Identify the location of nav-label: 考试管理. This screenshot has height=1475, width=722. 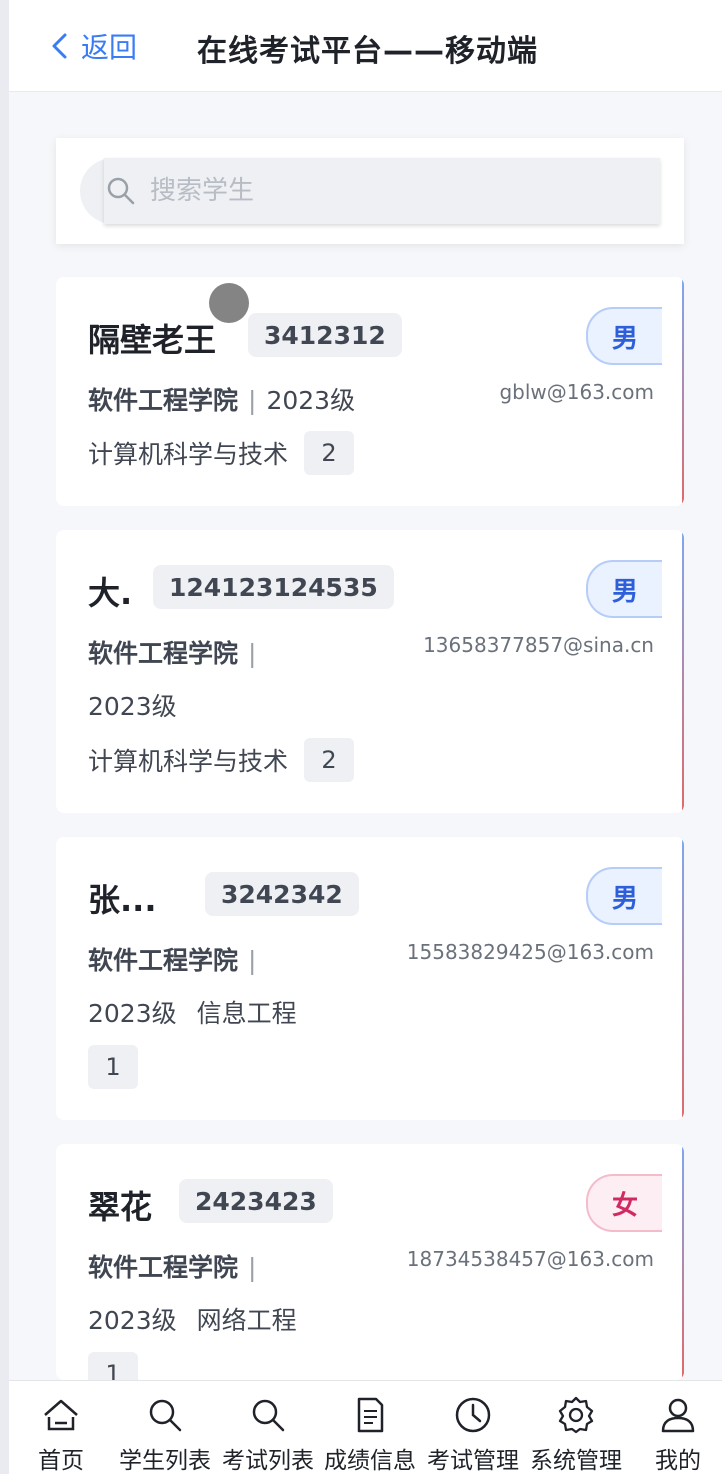
(473, 1461).